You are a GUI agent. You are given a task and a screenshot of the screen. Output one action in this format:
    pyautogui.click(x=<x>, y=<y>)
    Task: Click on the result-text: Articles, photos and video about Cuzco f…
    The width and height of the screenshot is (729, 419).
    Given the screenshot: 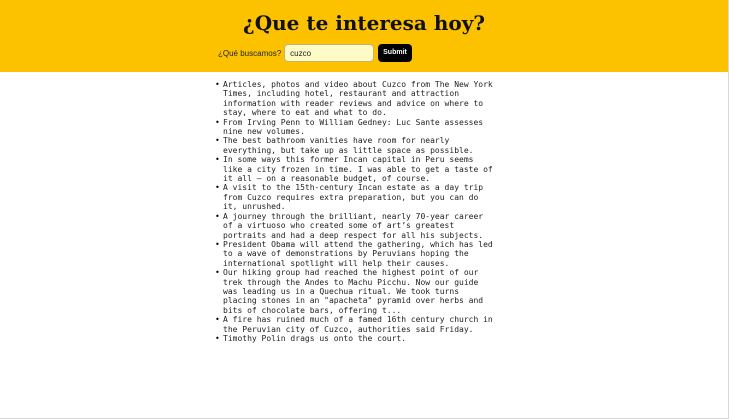 What is the action you would take?
    pyautogui.click(x=358, y=99)
    